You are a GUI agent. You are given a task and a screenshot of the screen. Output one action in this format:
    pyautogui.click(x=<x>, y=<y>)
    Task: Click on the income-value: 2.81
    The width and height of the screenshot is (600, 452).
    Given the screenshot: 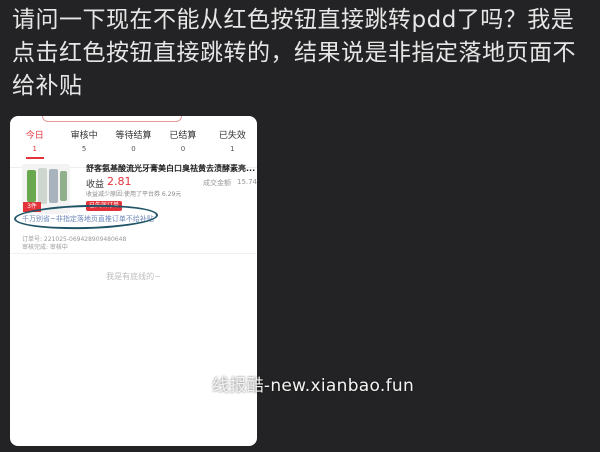 What is the action you would take?
    pyautogui.click(x=119, y=181)
    